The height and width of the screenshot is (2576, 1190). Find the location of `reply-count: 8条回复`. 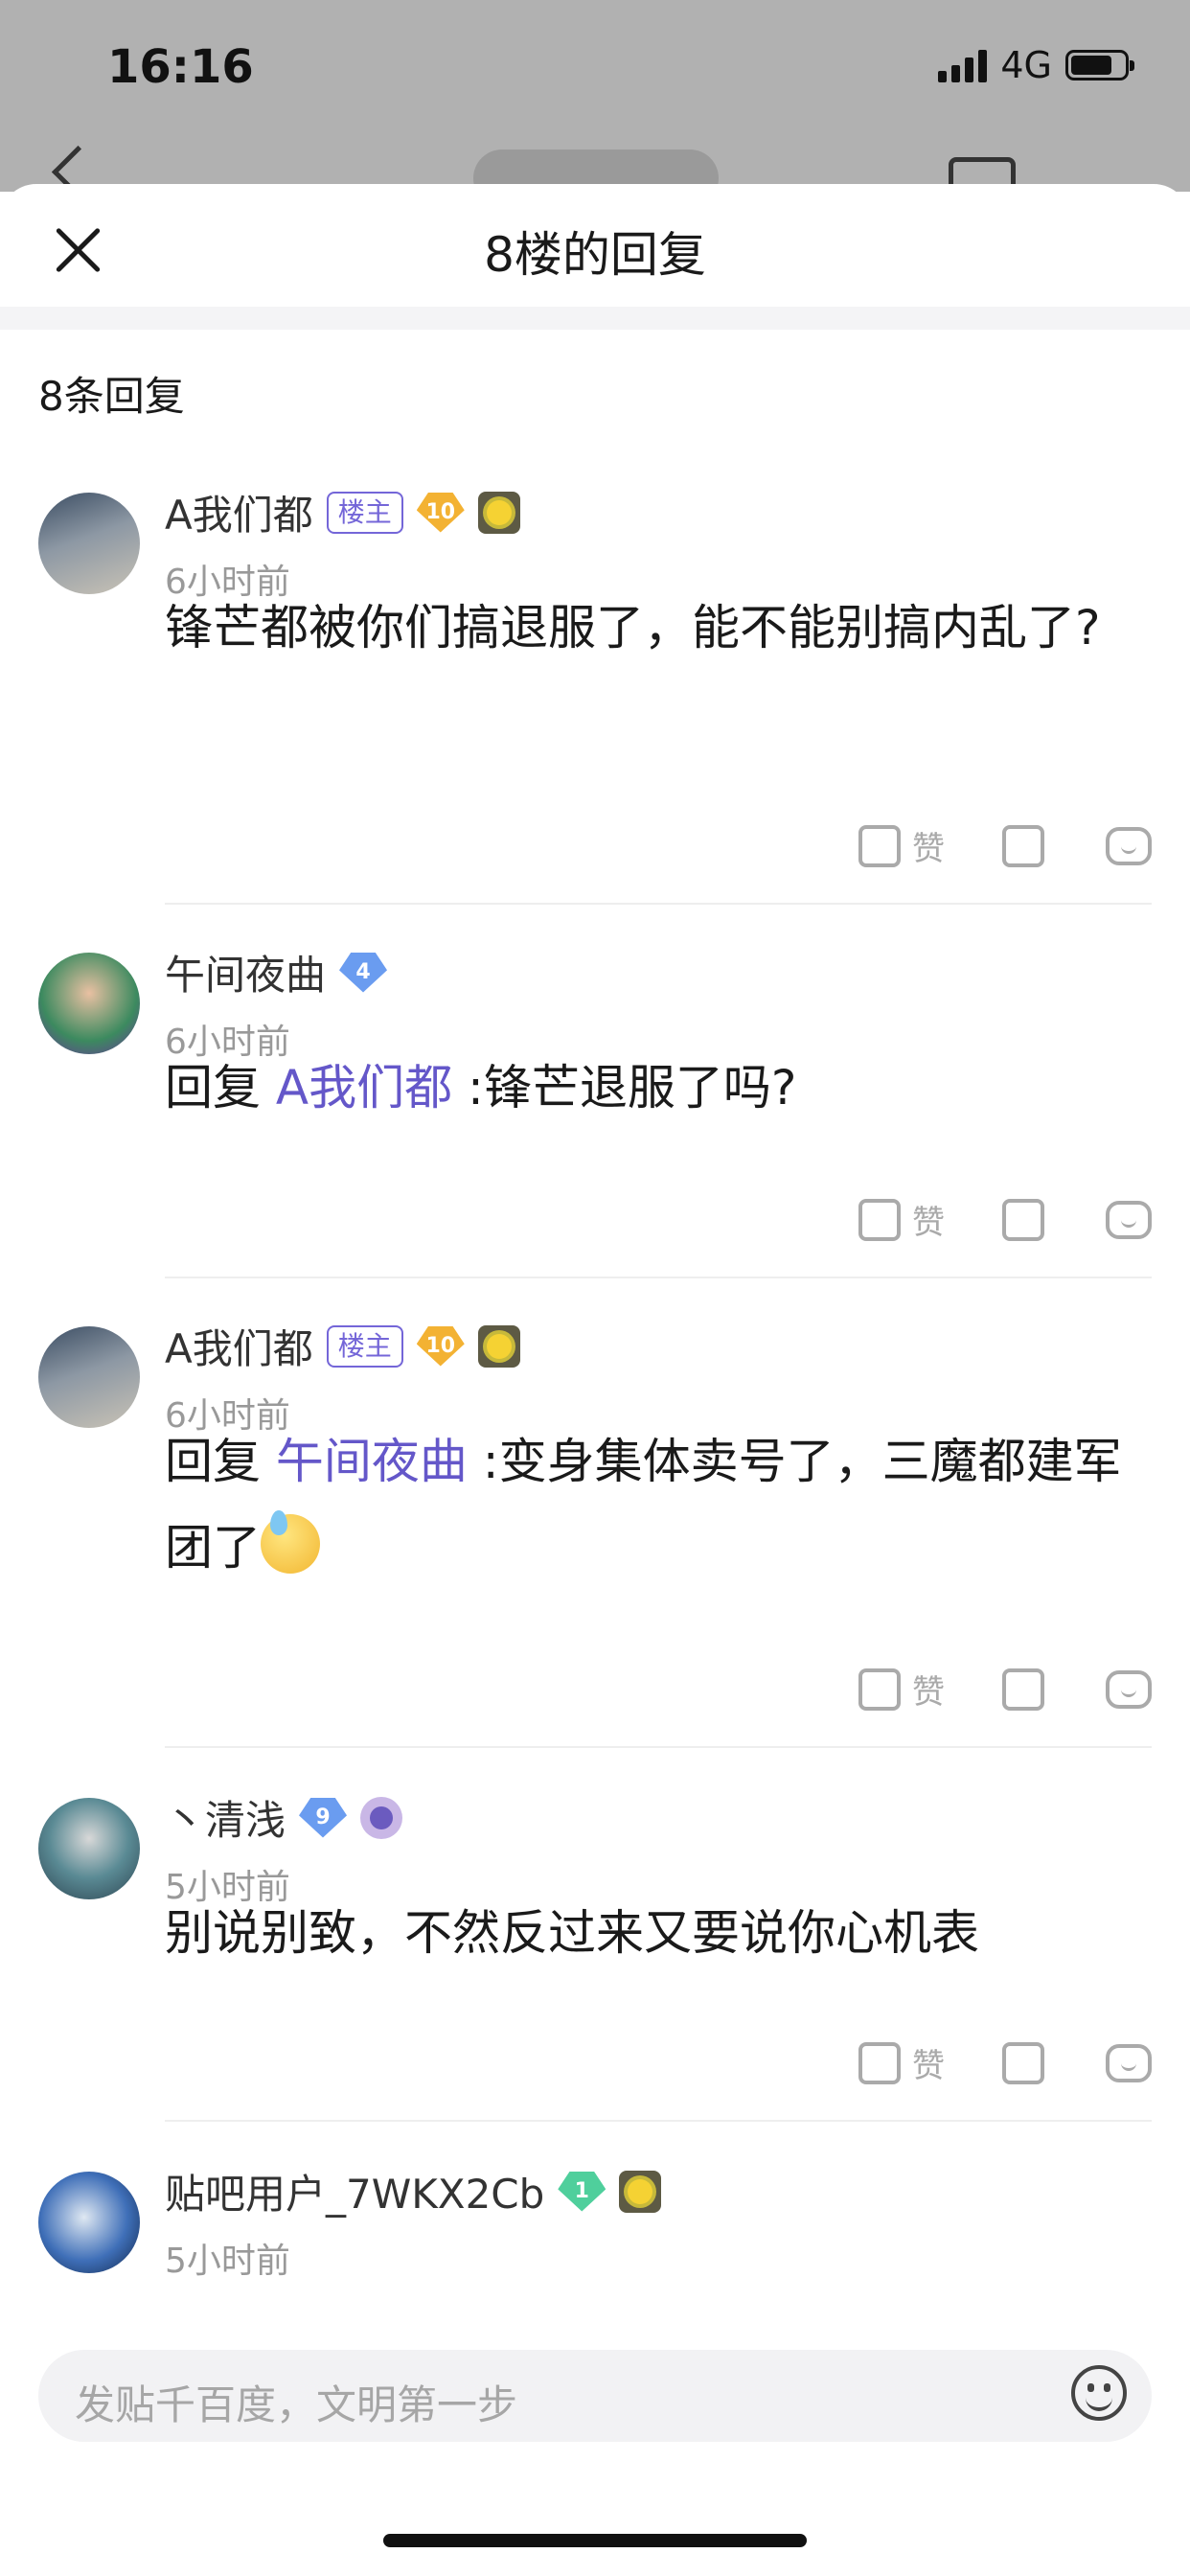

reply-count: 8条回复 is located at coordinates (111, 397).